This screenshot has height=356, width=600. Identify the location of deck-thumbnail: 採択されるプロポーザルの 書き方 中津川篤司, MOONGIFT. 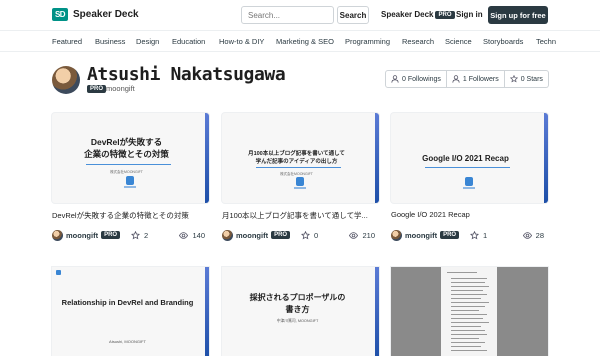
(300, 311).